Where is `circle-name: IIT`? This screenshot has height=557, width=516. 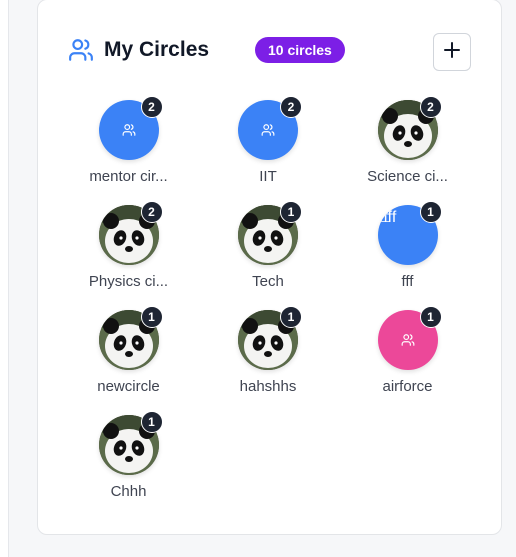
circle-name: IIT is located at coordinates (268, 176).